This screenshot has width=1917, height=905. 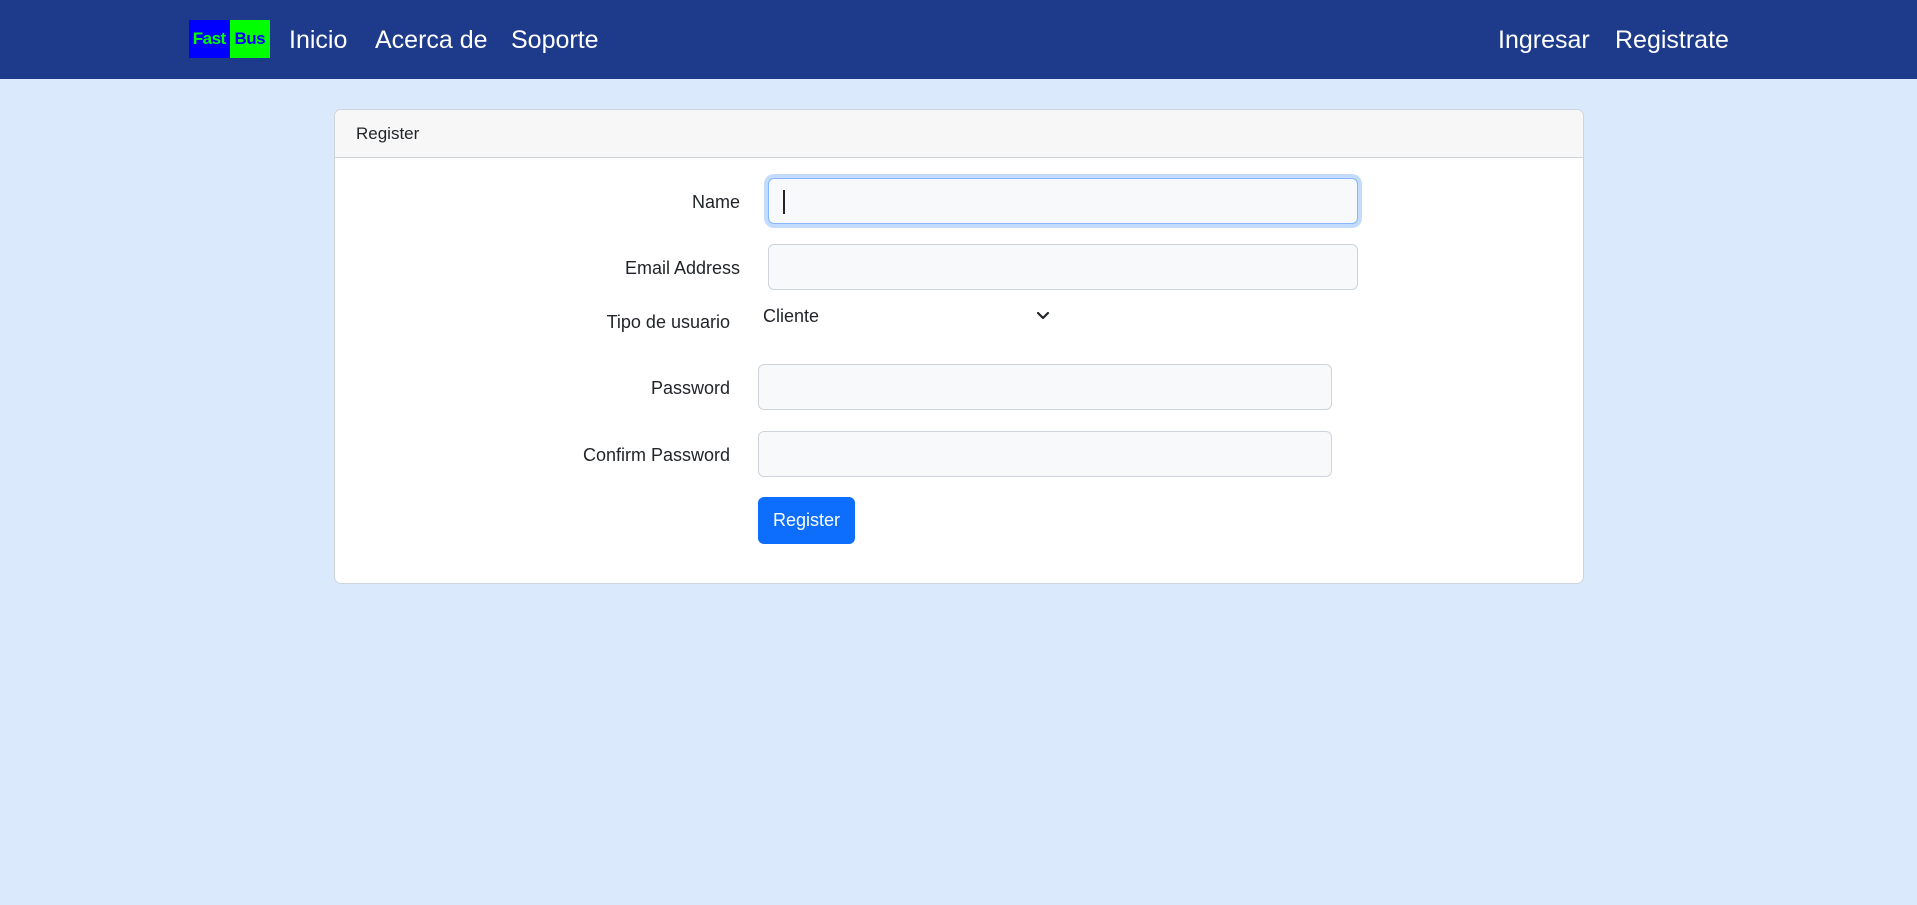 I want to click on email-input, so click(x=1063, y=267).